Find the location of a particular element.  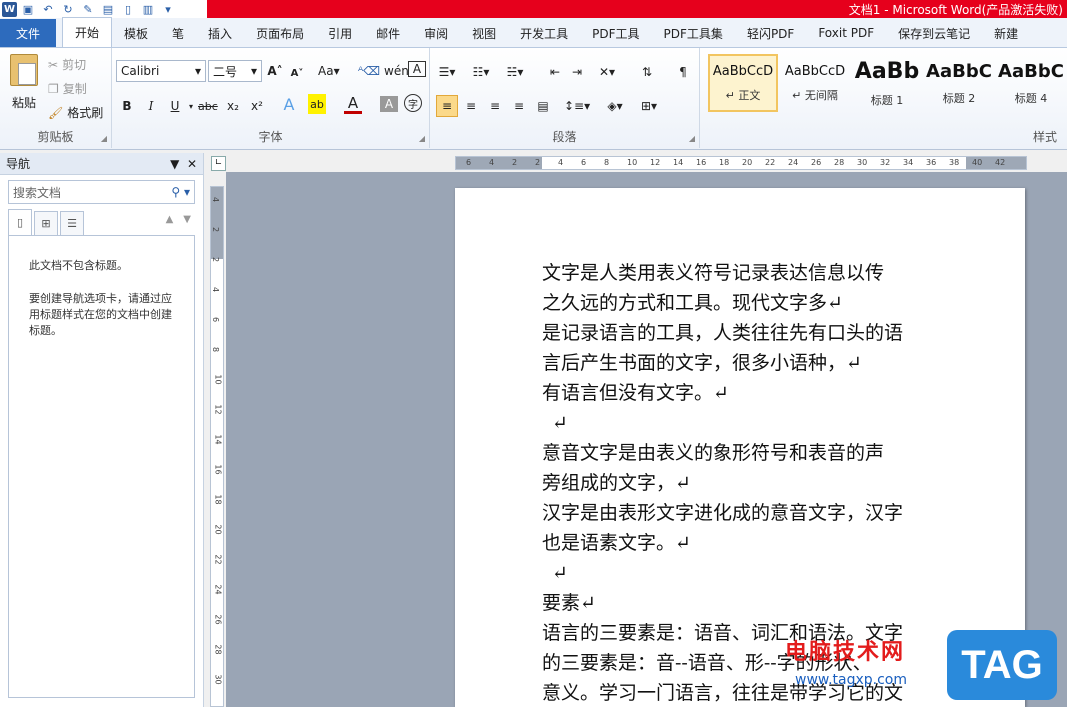

next-arrow-icon: ▼ is located at coordinates (187, 219).